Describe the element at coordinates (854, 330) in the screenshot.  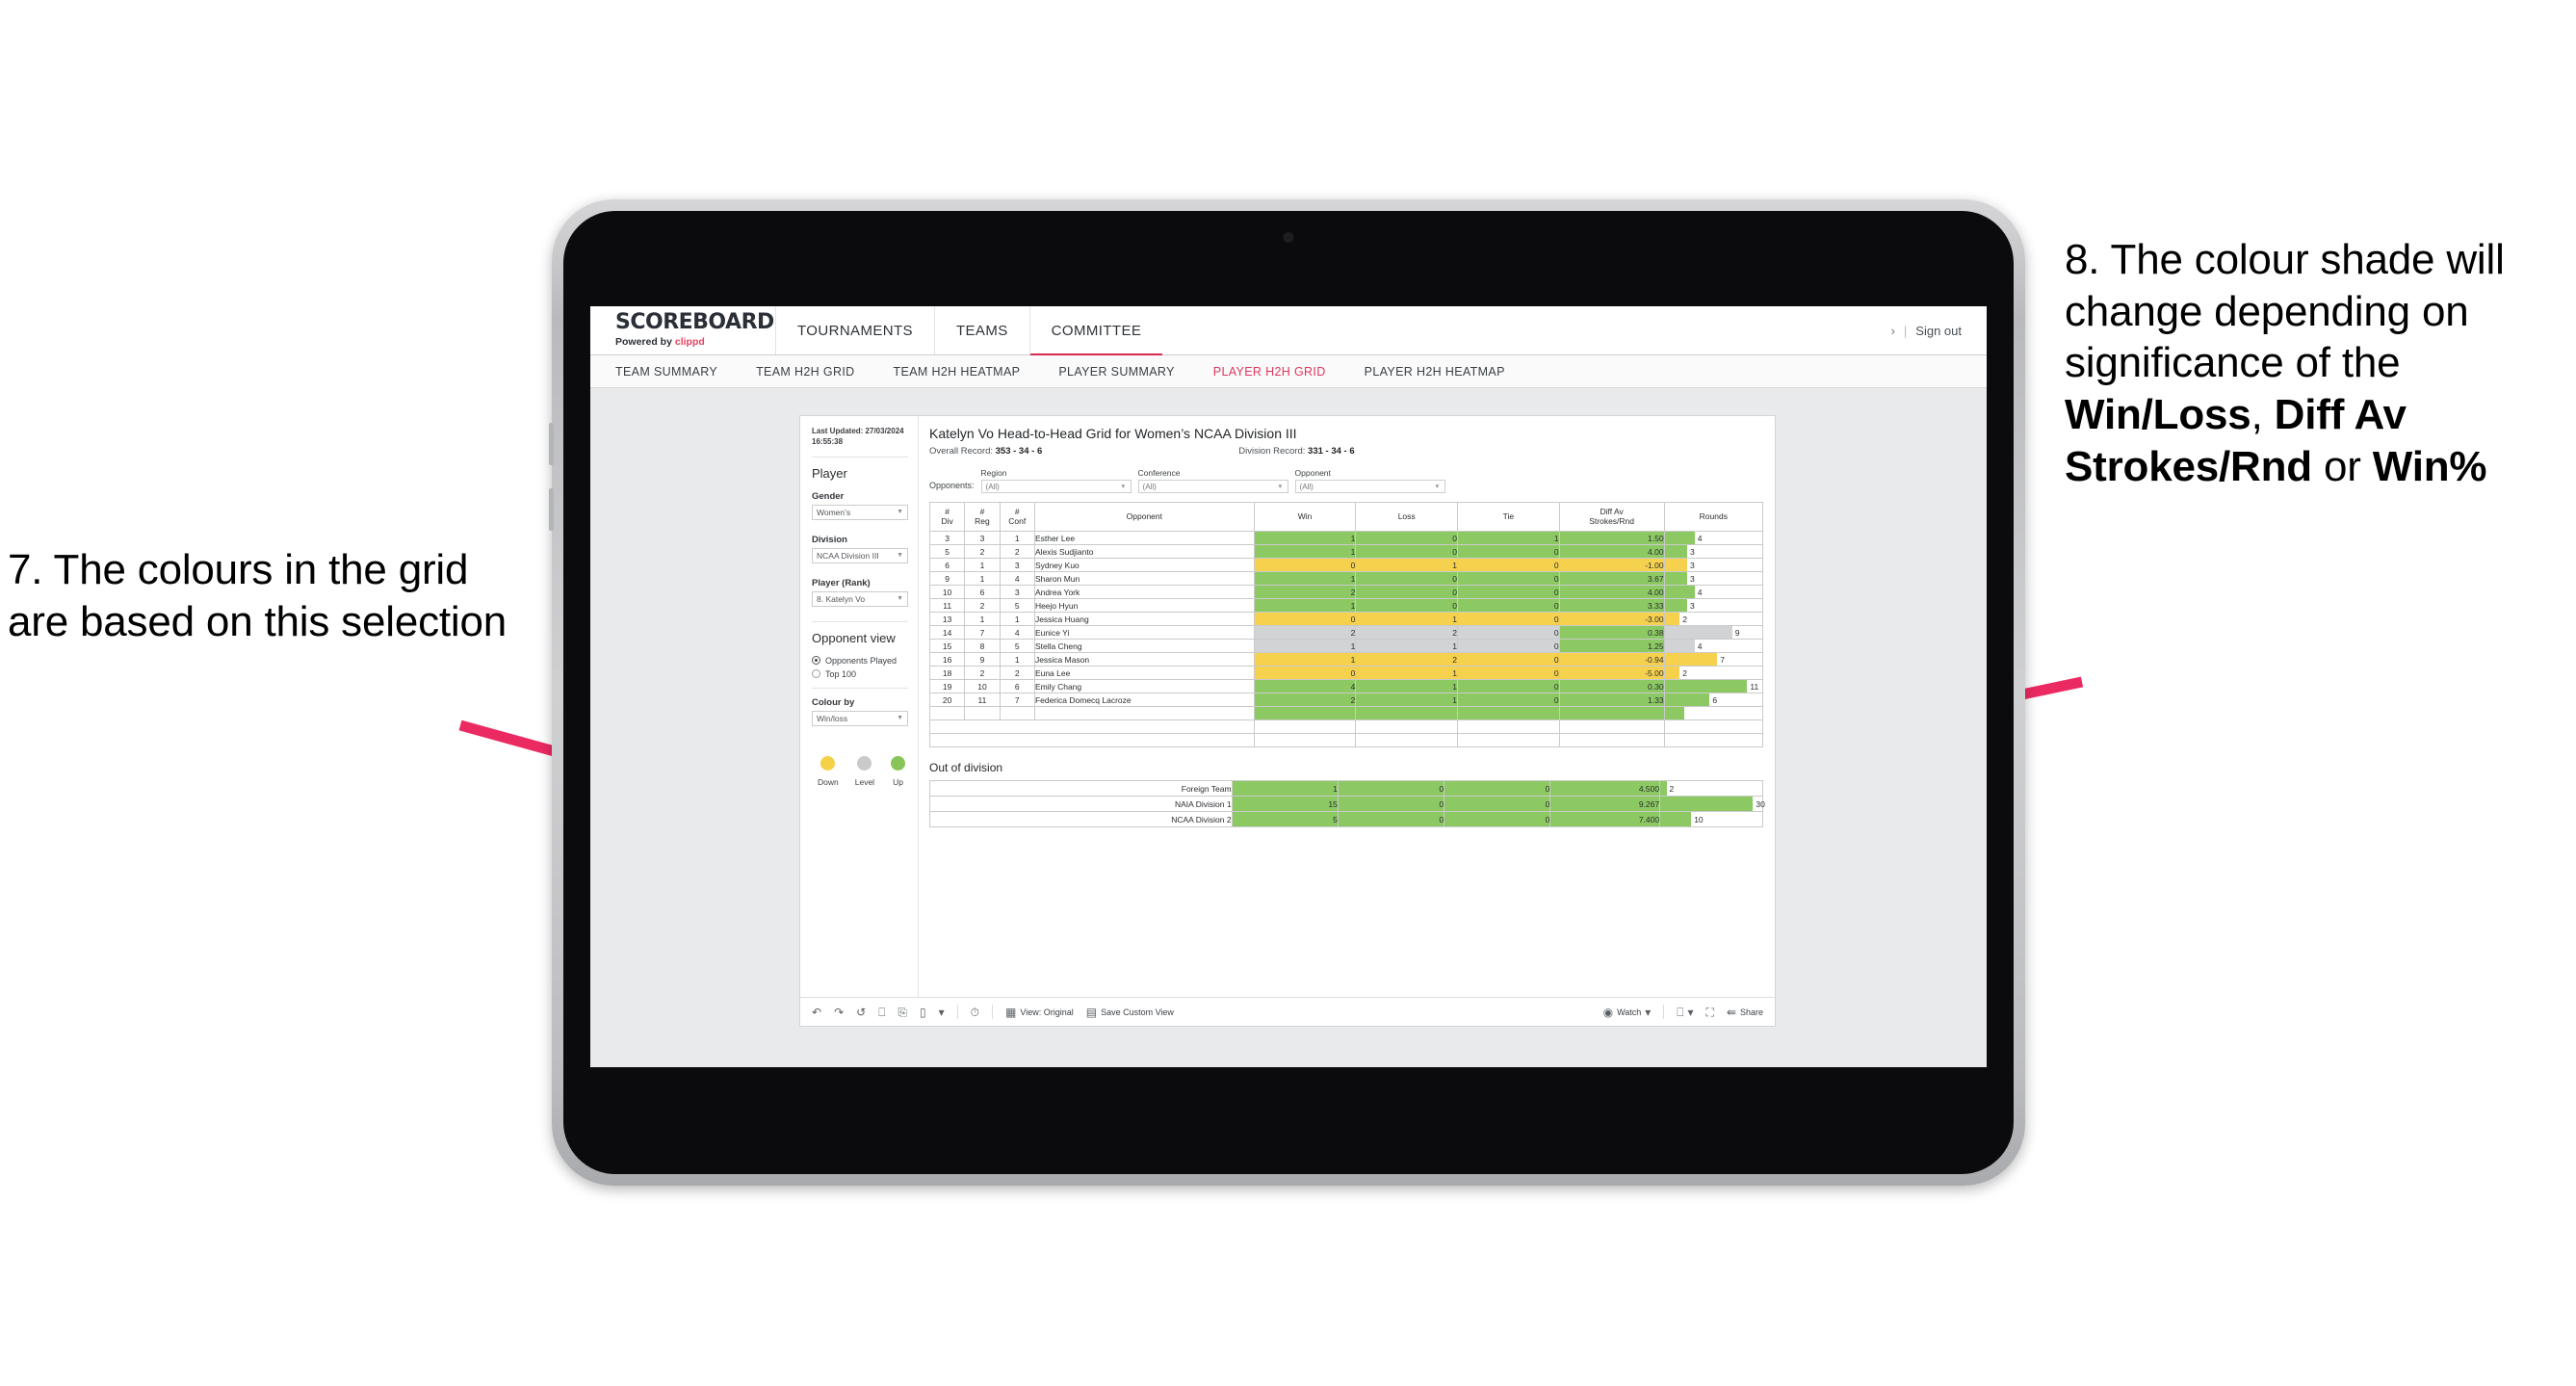
I see `nav-item-tournaments: TOURNAMENTS` at that location.